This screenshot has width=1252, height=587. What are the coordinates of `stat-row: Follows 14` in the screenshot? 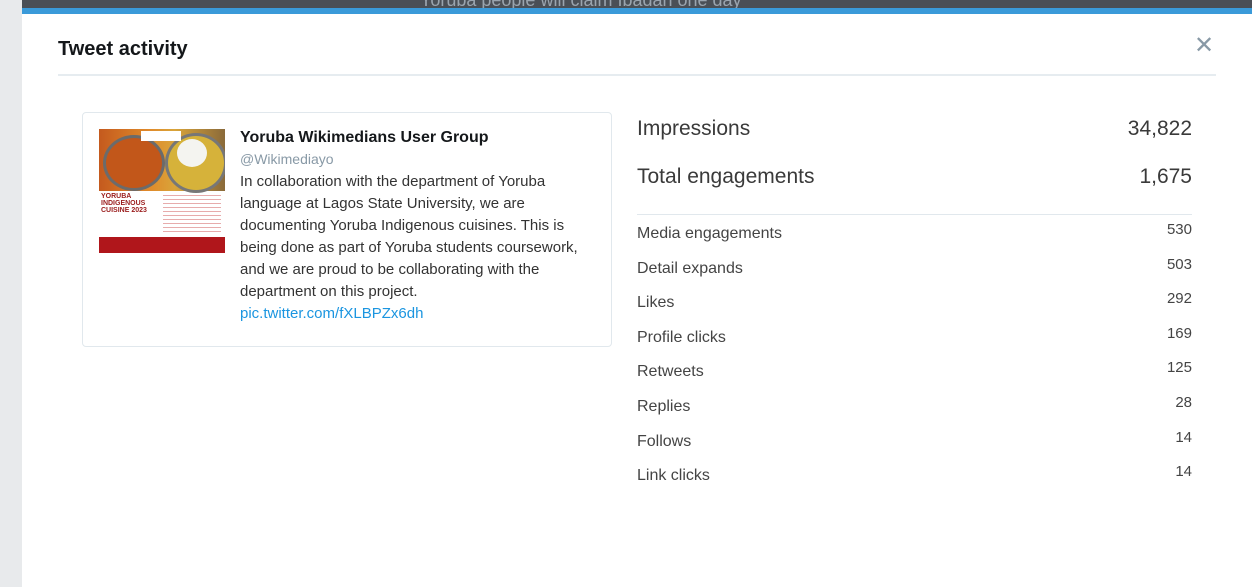 It's located at (914, 440).